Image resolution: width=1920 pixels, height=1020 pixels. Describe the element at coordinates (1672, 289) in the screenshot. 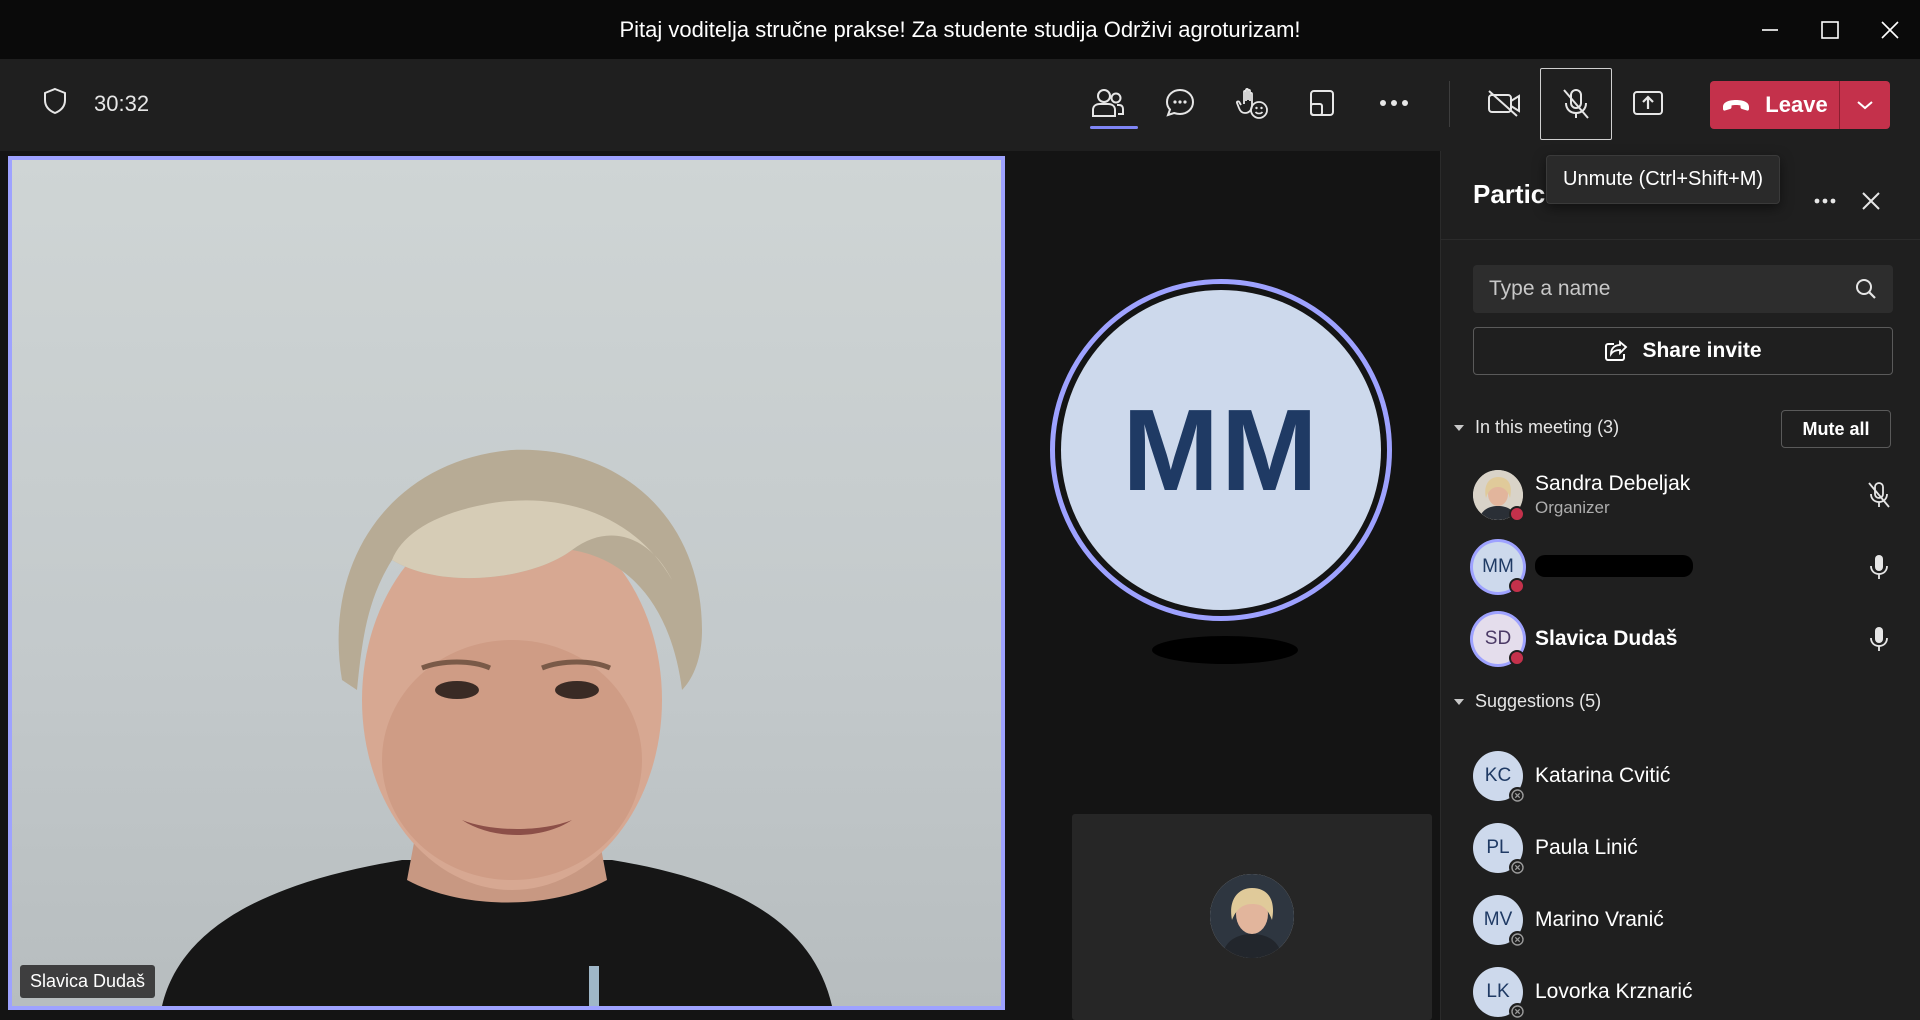

I see `search-input` at that location.